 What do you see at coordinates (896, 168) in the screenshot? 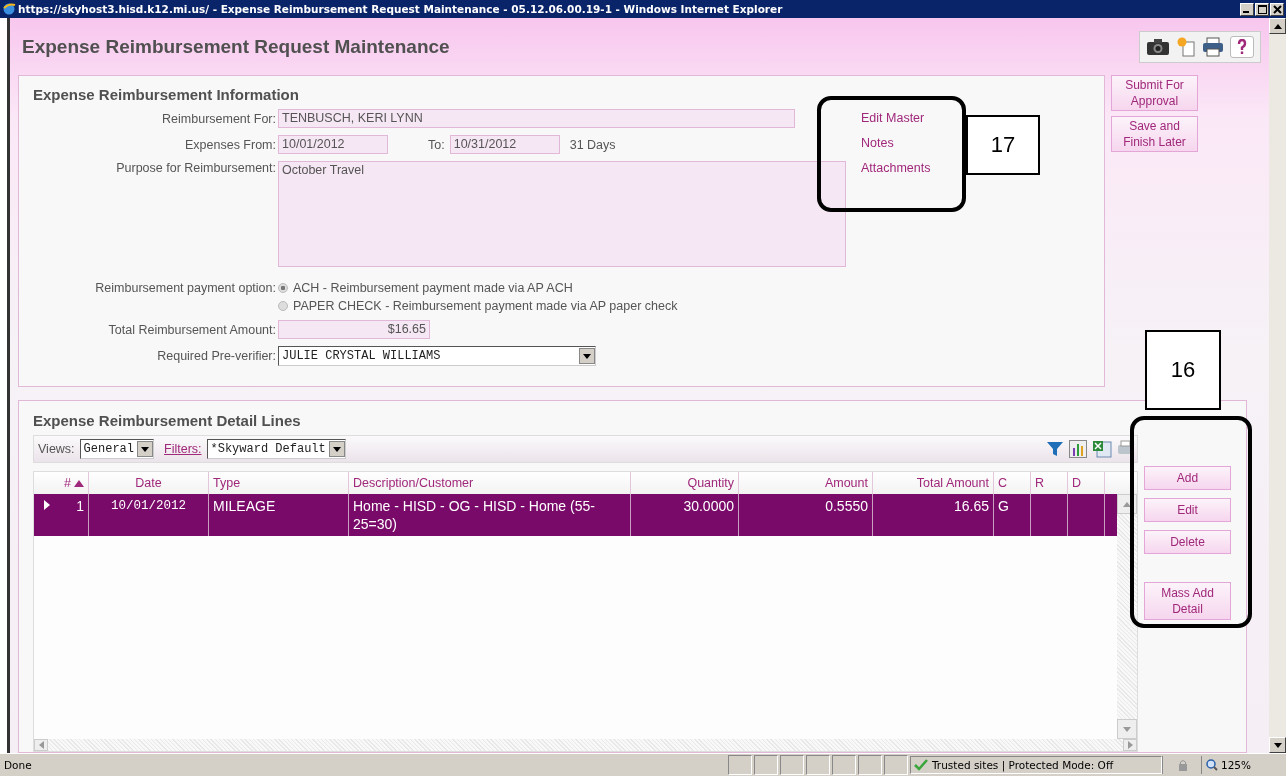
I see `link: Attachments` at bounding box center [896, 168].